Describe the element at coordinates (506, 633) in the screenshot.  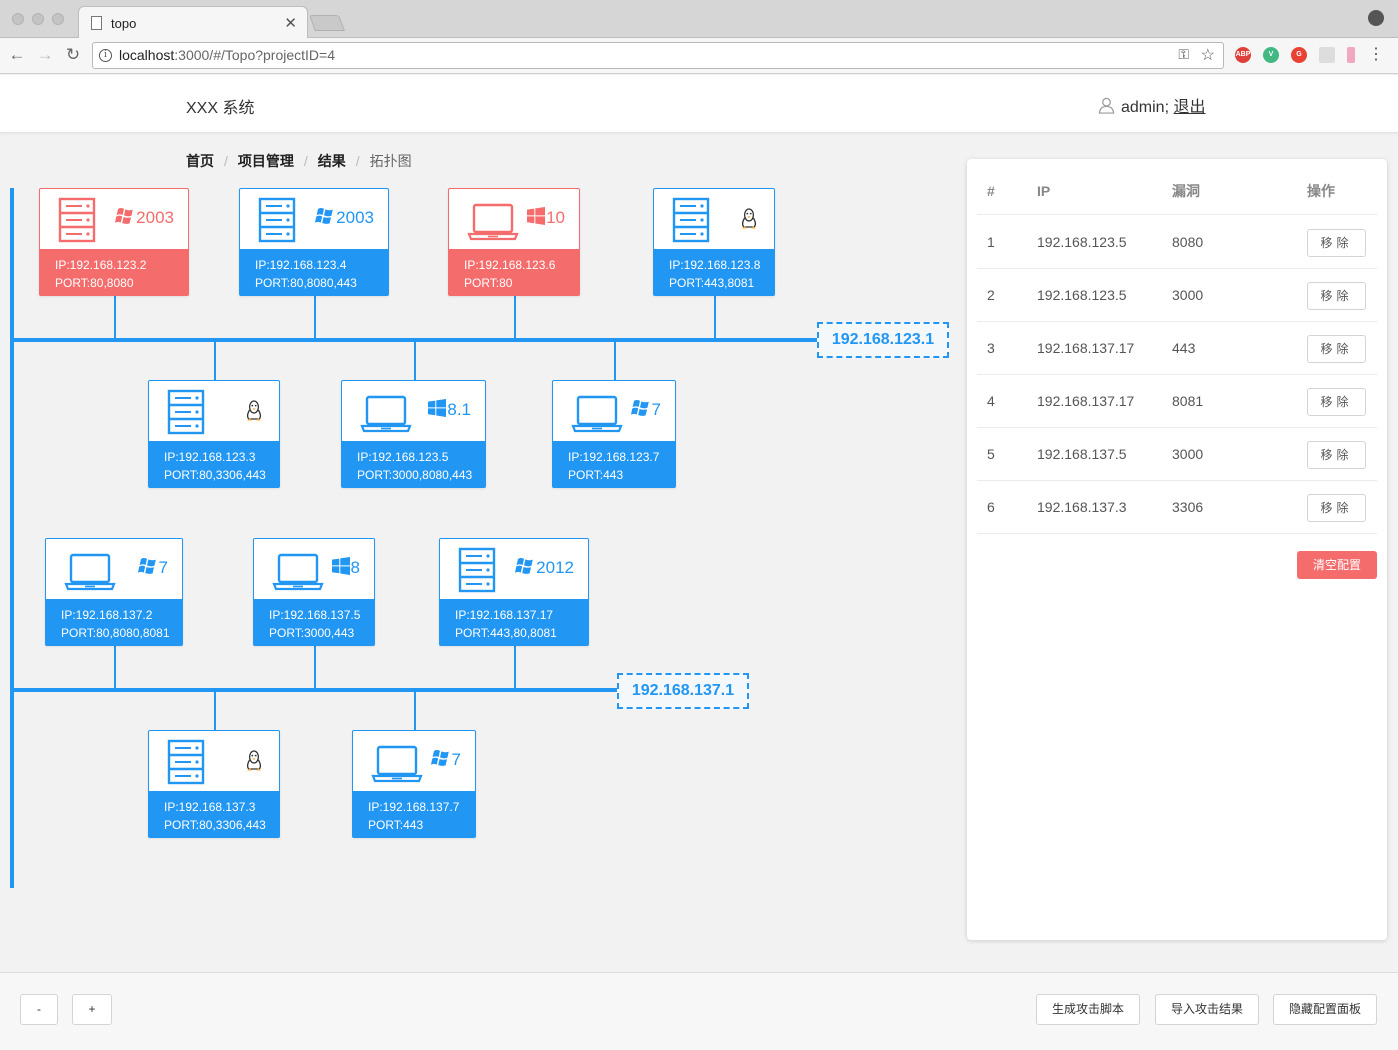
I see `host-ports: PORT:443,80,8081` at that location.